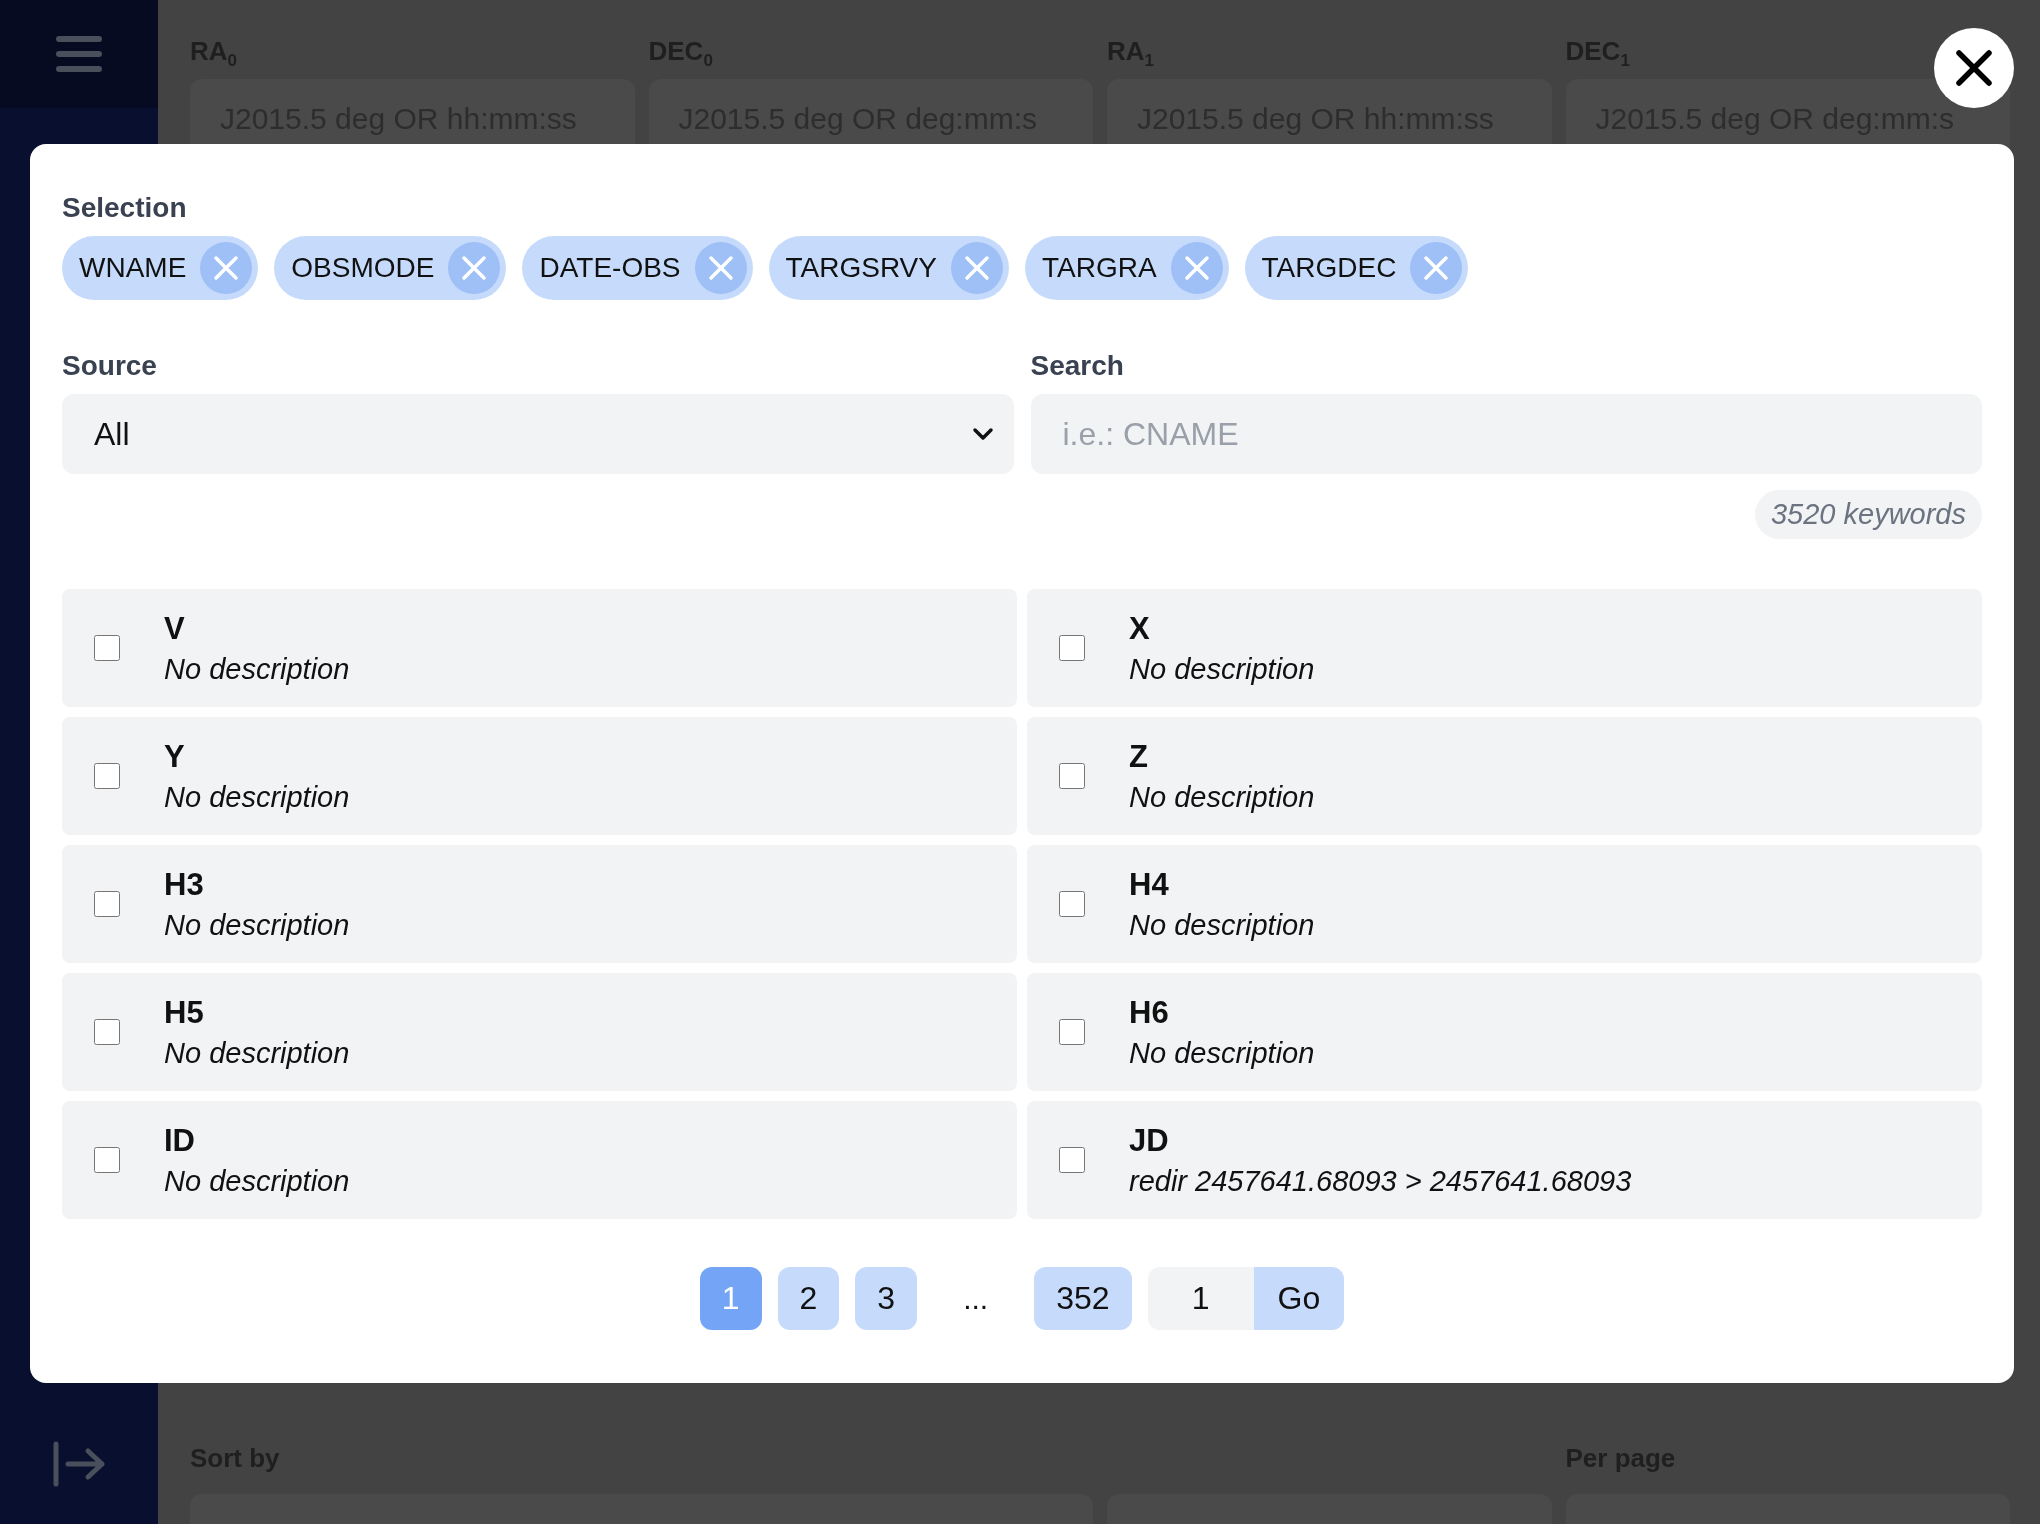 Image resolution: width=2040 pixels, height=1524 pixels. I want to click on page-input: 1, so click(1200, 1298).